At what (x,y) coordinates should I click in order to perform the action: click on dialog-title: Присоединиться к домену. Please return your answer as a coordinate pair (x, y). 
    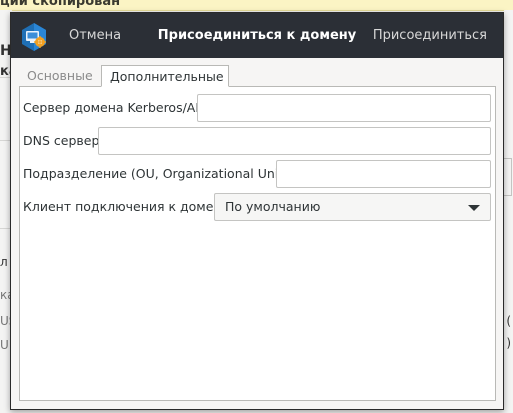
    Looking at the image, I should click on (257, 35).